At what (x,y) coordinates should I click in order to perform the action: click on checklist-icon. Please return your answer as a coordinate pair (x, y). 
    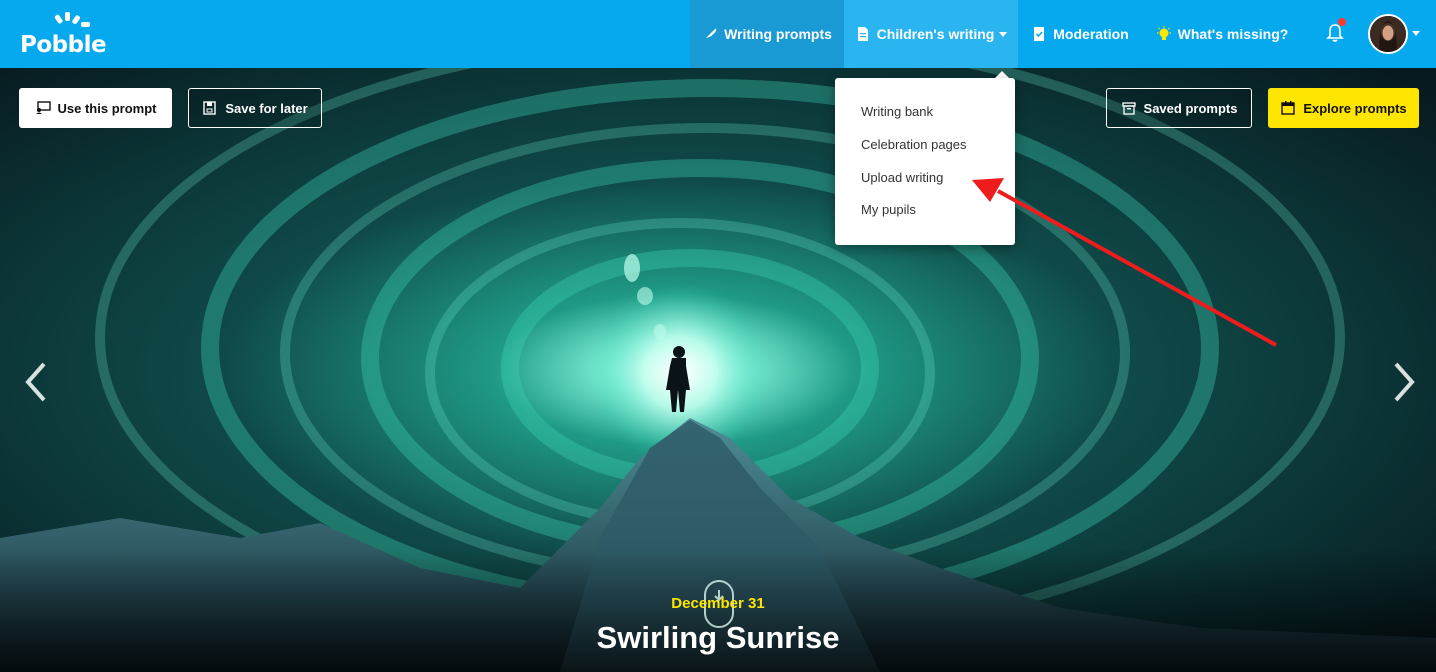
    Looking at the image, I should click on (1039, 34).